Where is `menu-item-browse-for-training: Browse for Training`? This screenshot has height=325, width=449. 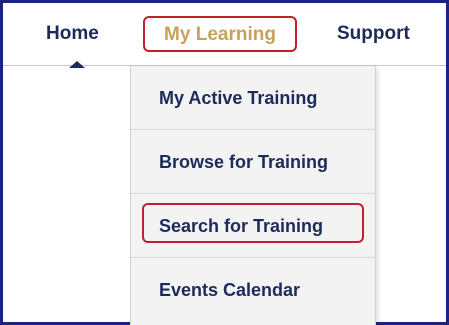 menu-item-browse-for-training: Browse for Training is located at coordinates (253, 162).